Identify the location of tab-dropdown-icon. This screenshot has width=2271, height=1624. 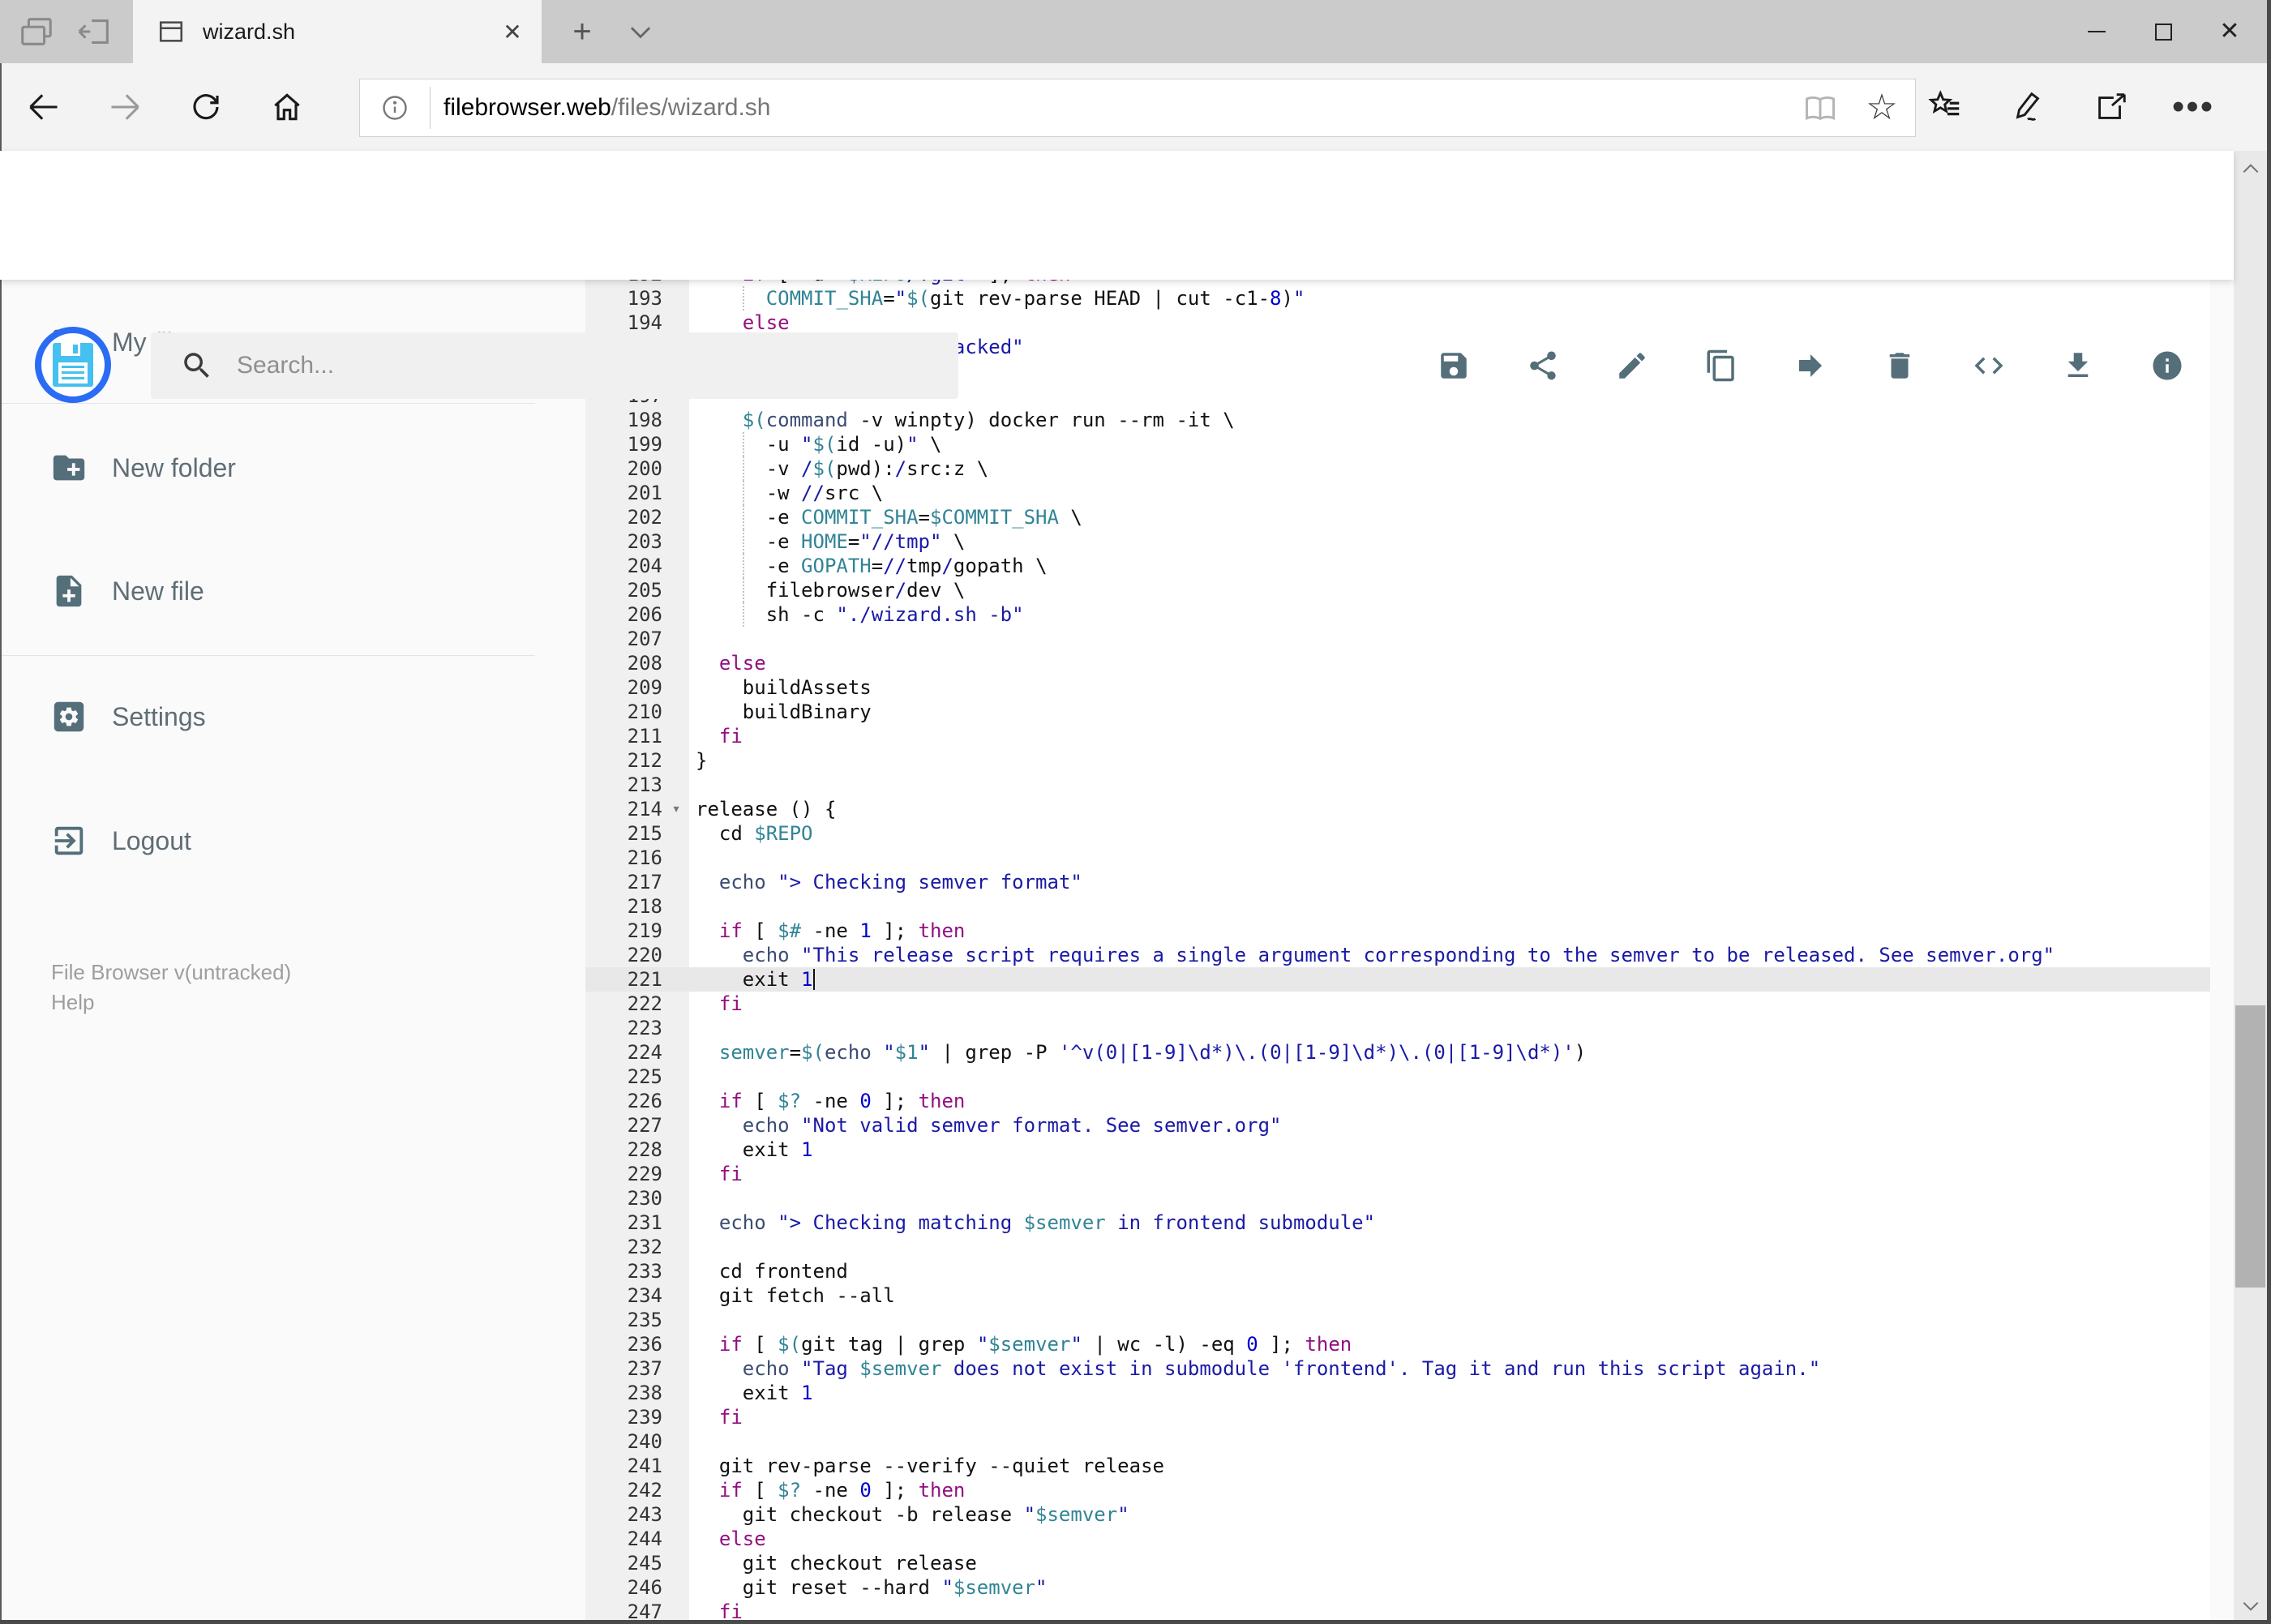
(641, 32).